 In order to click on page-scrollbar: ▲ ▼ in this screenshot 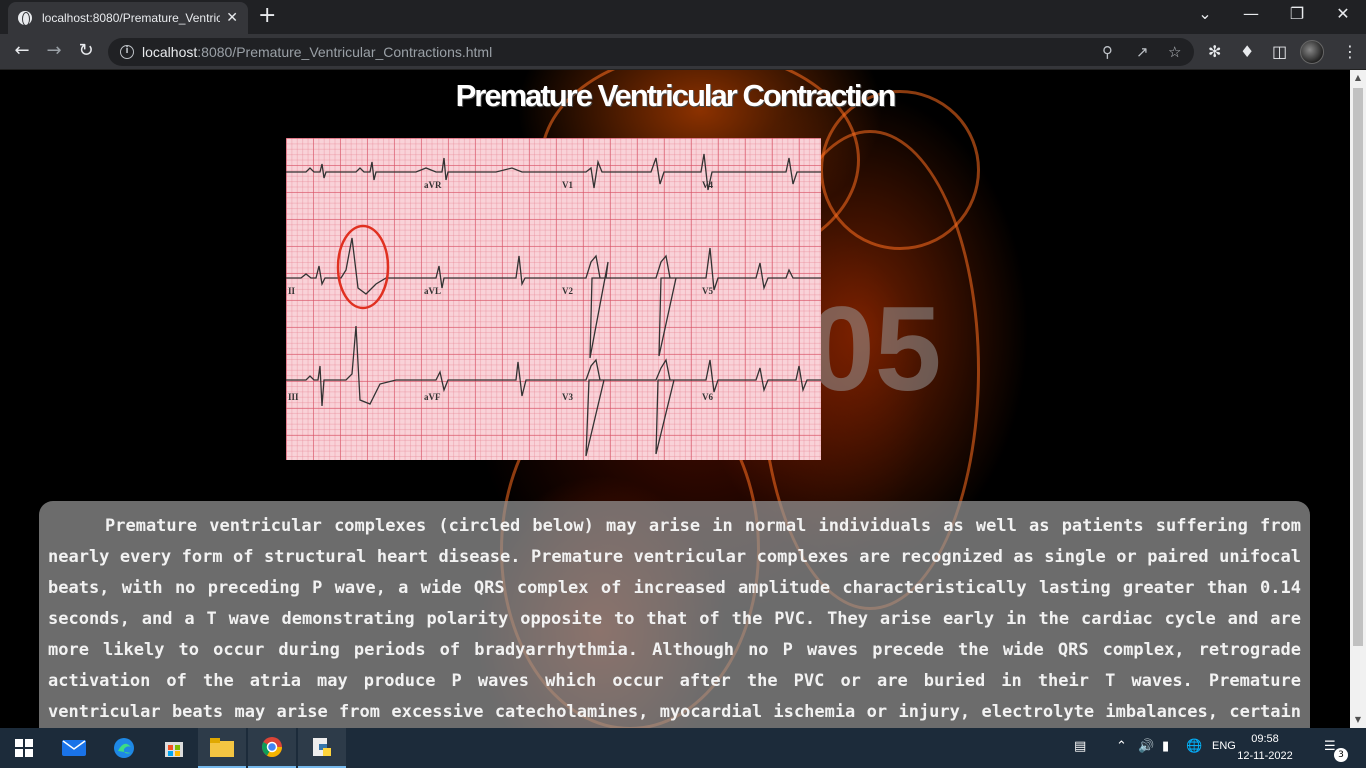, I will do `click(1358, 399)`.